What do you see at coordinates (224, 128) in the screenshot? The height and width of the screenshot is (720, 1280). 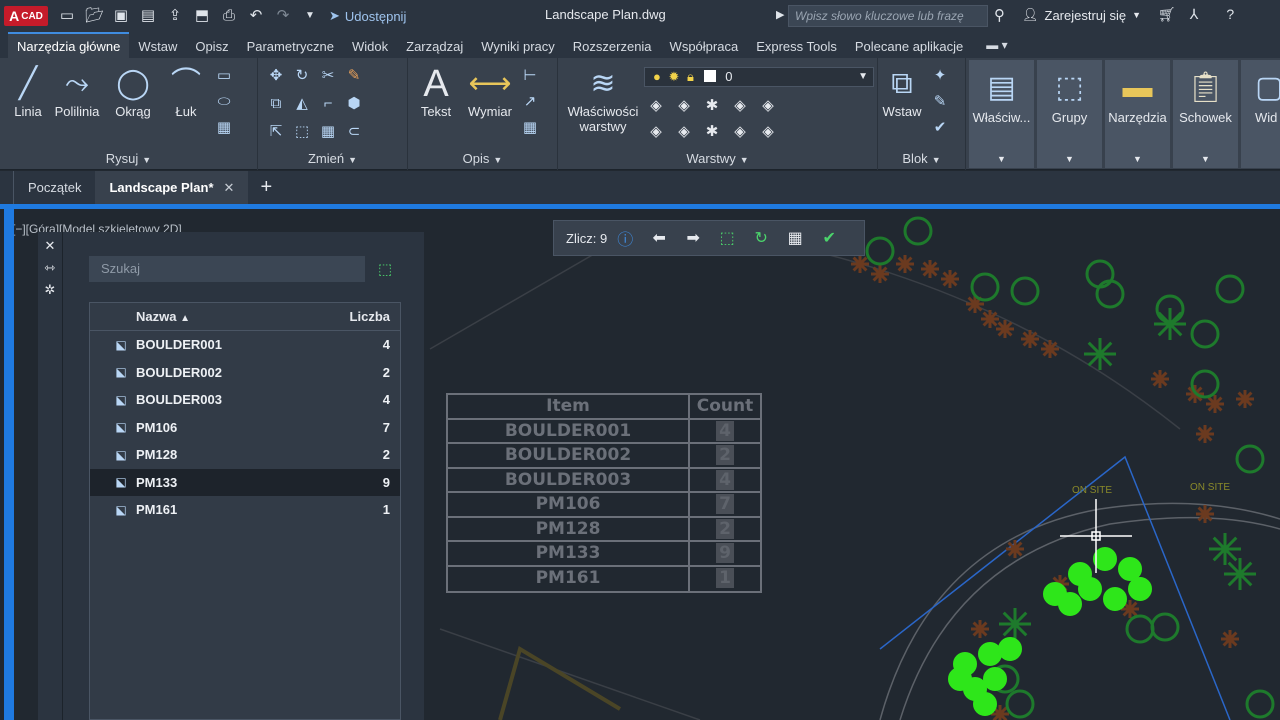 I see `hatch-icon: ▦` at bounding box center [224, 128].